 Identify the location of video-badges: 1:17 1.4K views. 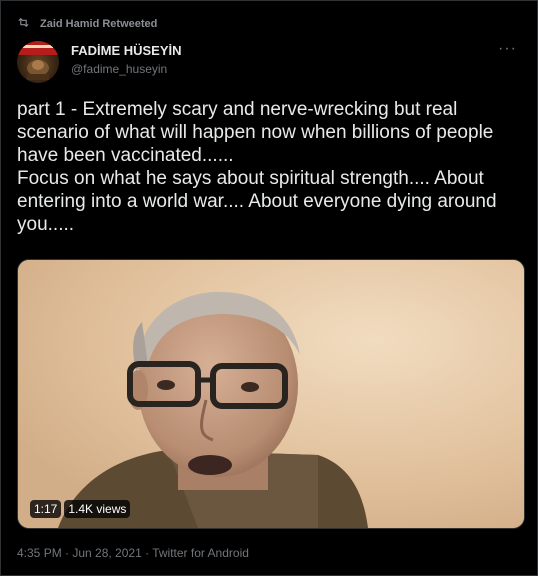
(80, 509).